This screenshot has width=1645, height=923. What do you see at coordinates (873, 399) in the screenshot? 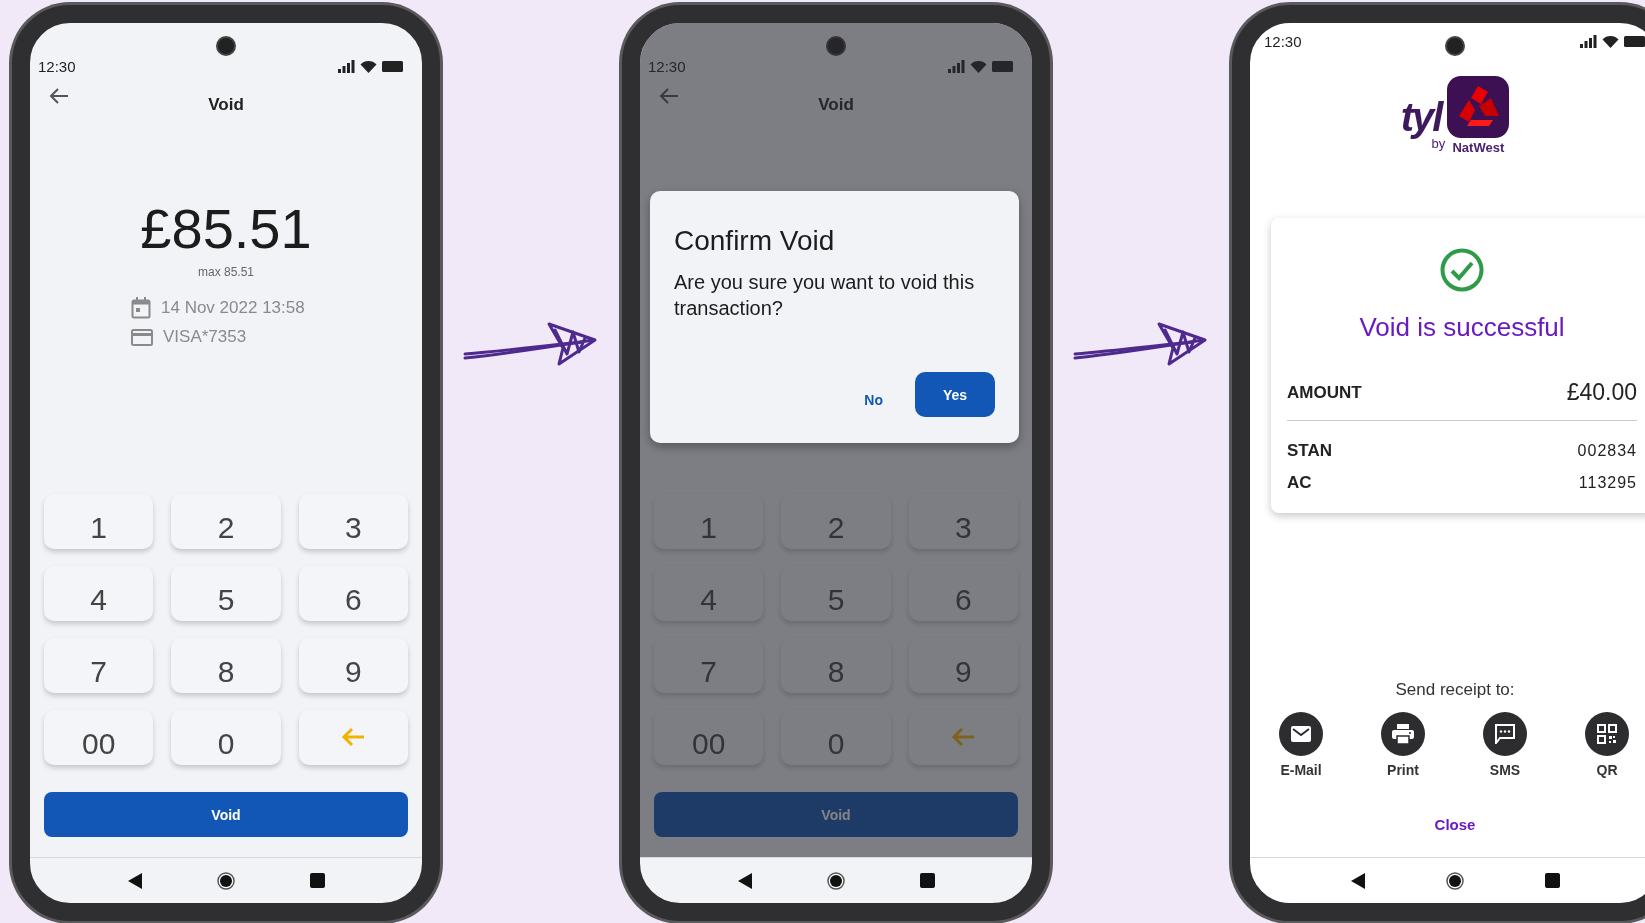
I see `cancel-button: No` at bounding box center [873, 399].